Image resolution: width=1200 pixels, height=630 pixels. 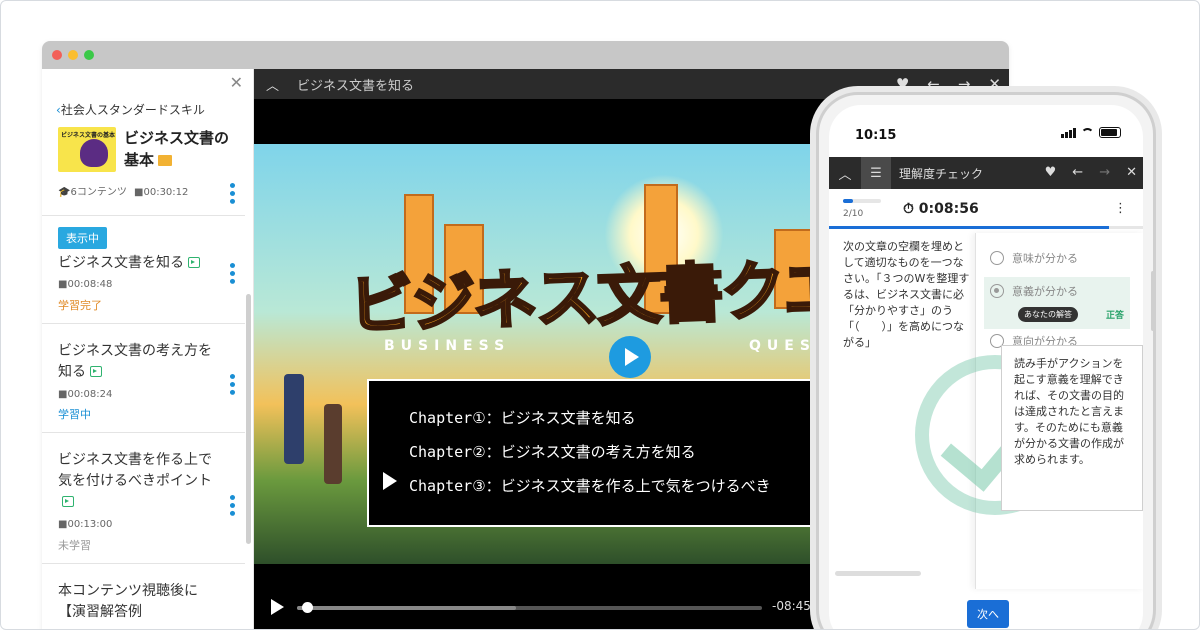 What do you see at coordinates (74, 414) in the screenshot?
I see `status-label: 学習中` at bounding box center [74, 414].